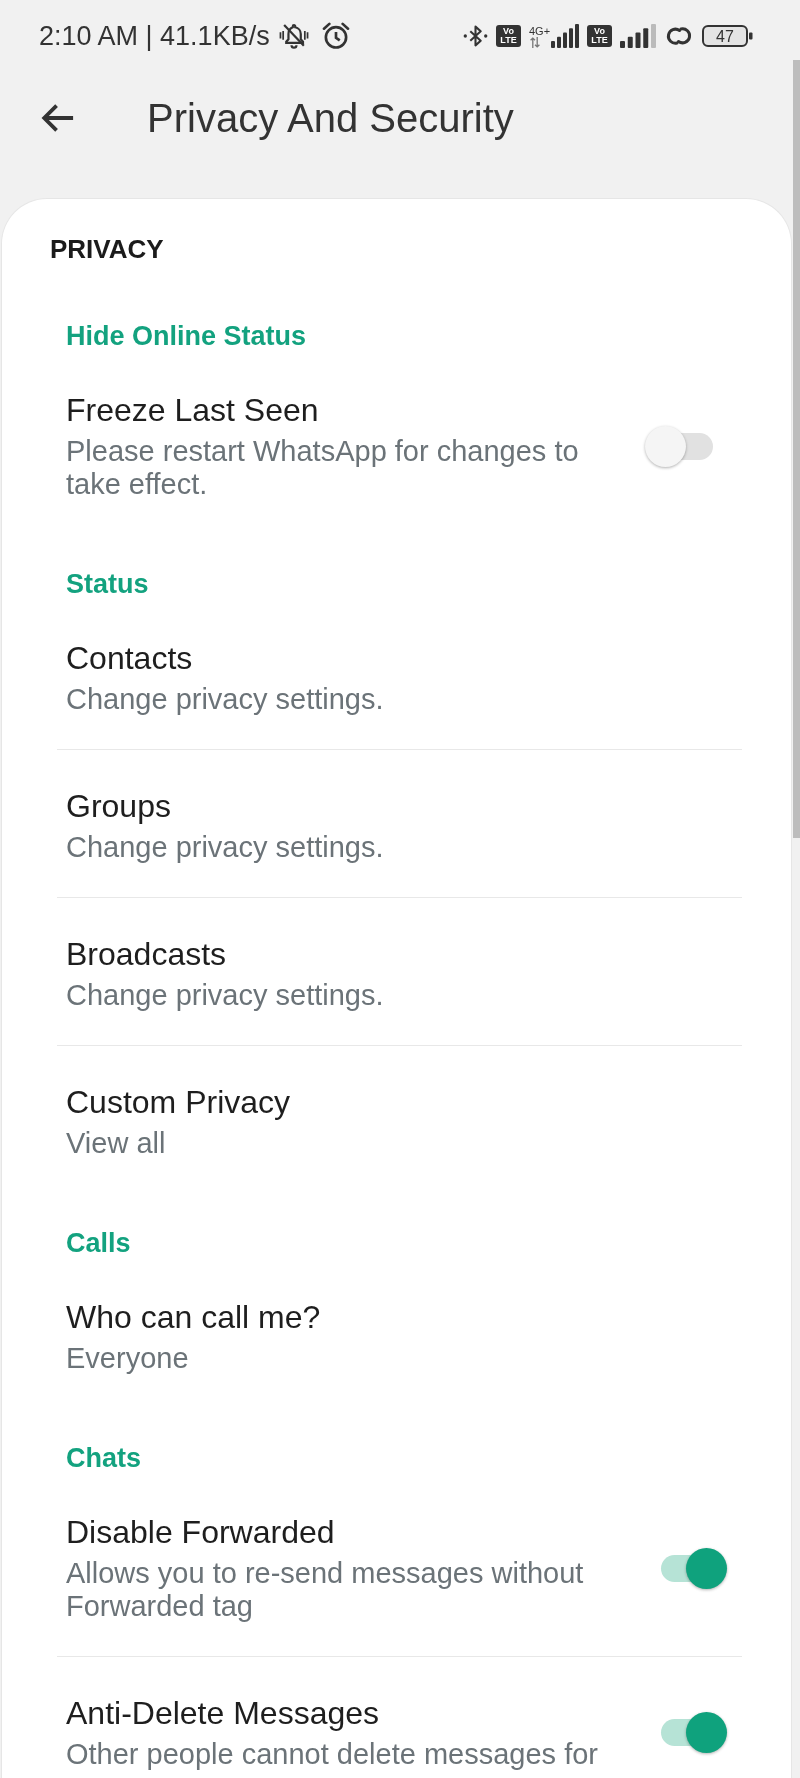  What do you see at coordinates (535, 42) in the screenshot?
I see `up-down-arrows-icon` at bounding box center [535, 42].